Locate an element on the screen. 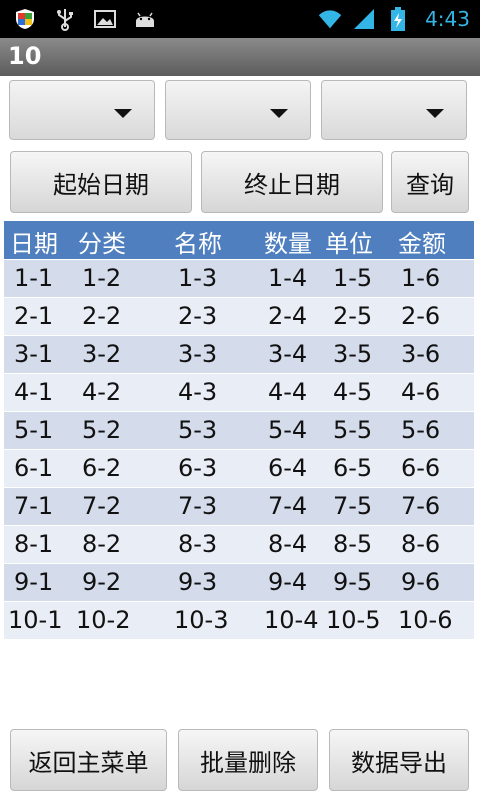  column-header-unit: 单位 is located at coordinates (349, 244).